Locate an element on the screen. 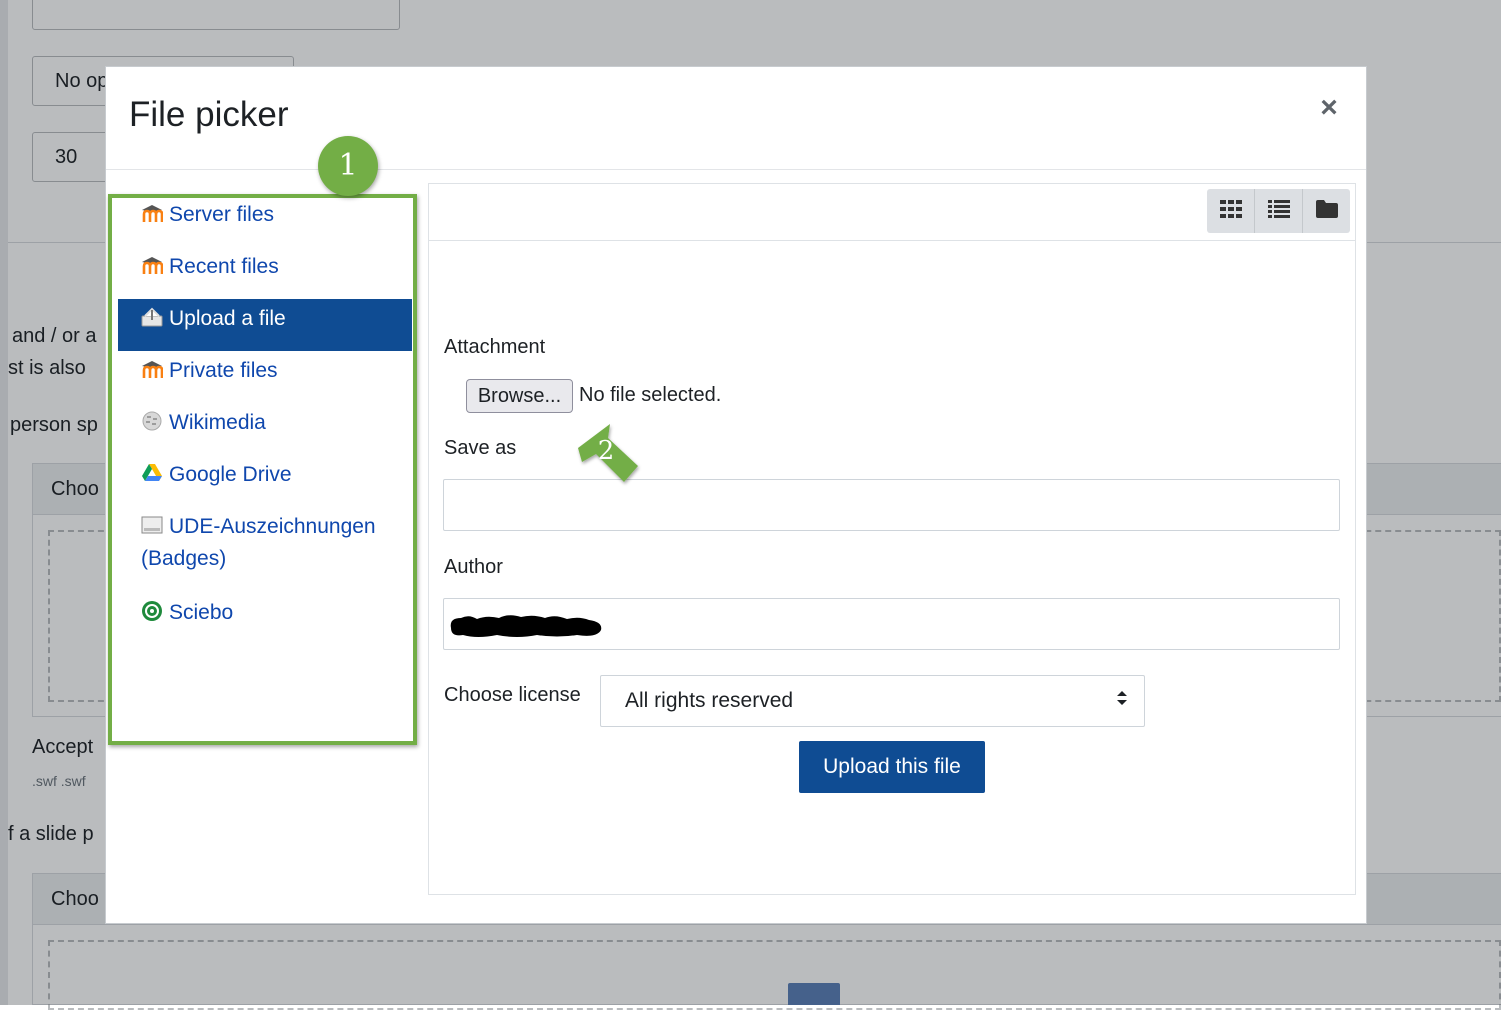  author-redaction is located at coordinates (526, 626).